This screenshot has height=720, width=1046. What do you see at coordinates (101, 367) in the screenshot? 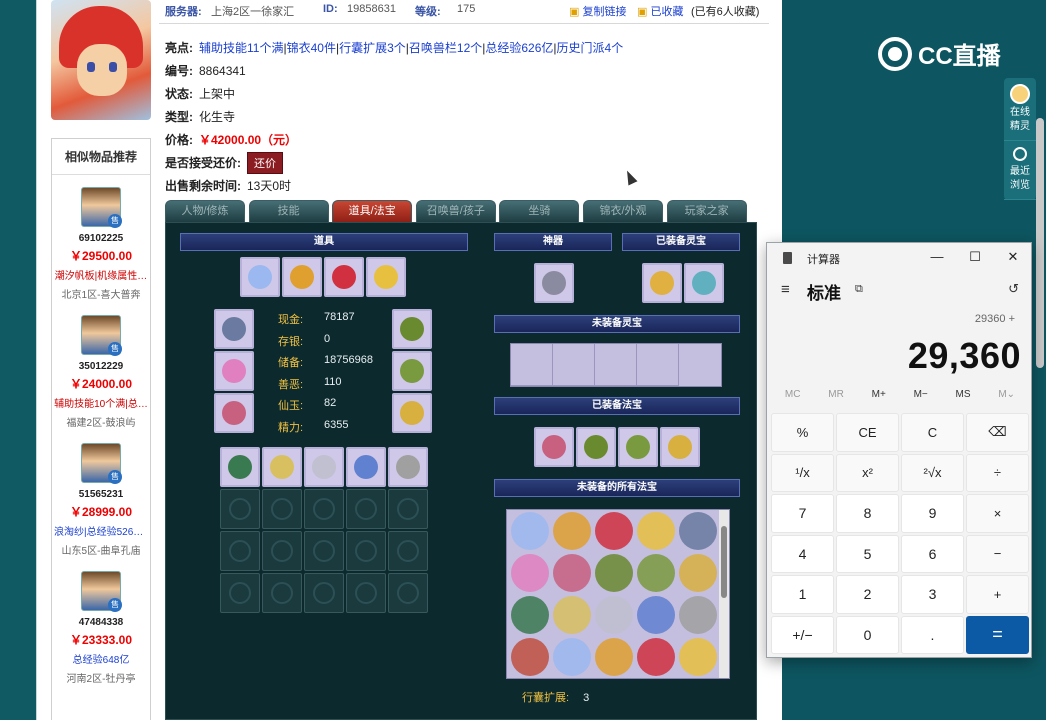
I see `similar-item: 售 35012229 ￥24000.00 辅助技能10个满|总… 福建2区-鼓浪屿` at bounding box center [101, 367].